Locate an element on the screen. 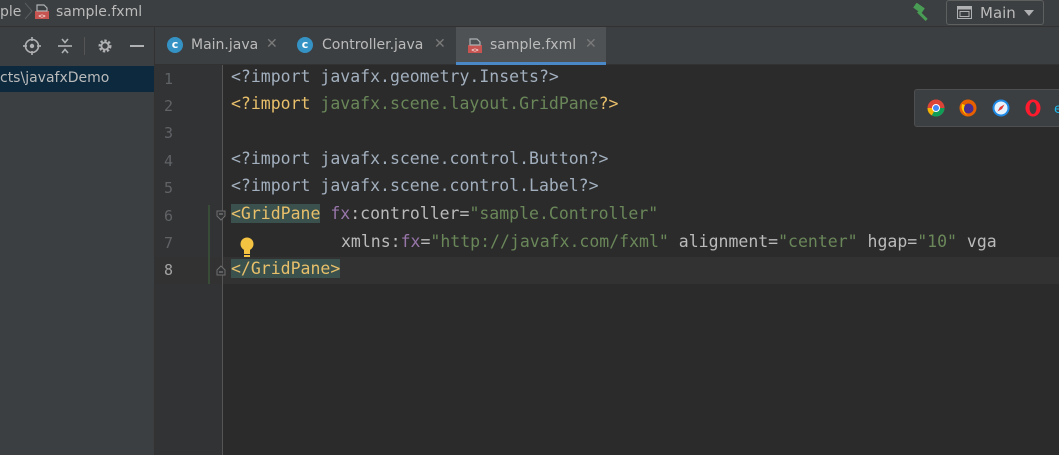 This screenshot has width=1059, height=455. code-line-1: <?import javafx.geometry.Insets?> is located at coordinates (395, 76).